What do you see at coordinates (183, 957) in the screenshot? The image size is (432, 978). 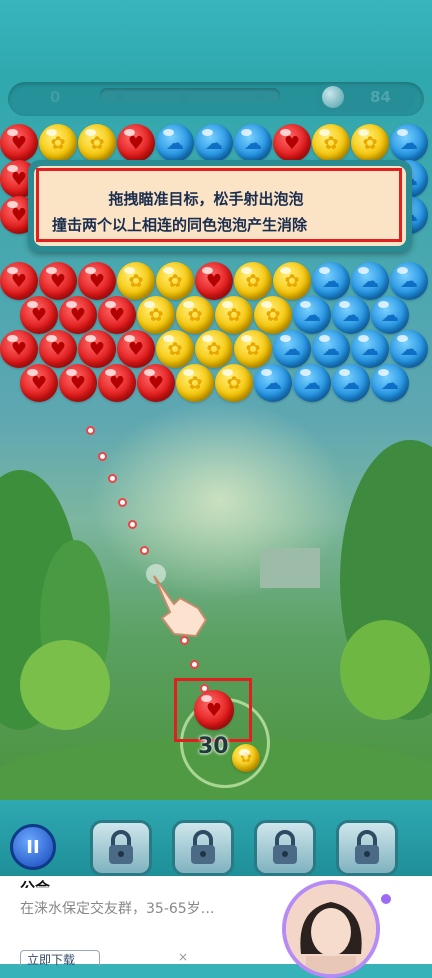 I see `ad-close-icon: ×` at bounding box center [183, 957].